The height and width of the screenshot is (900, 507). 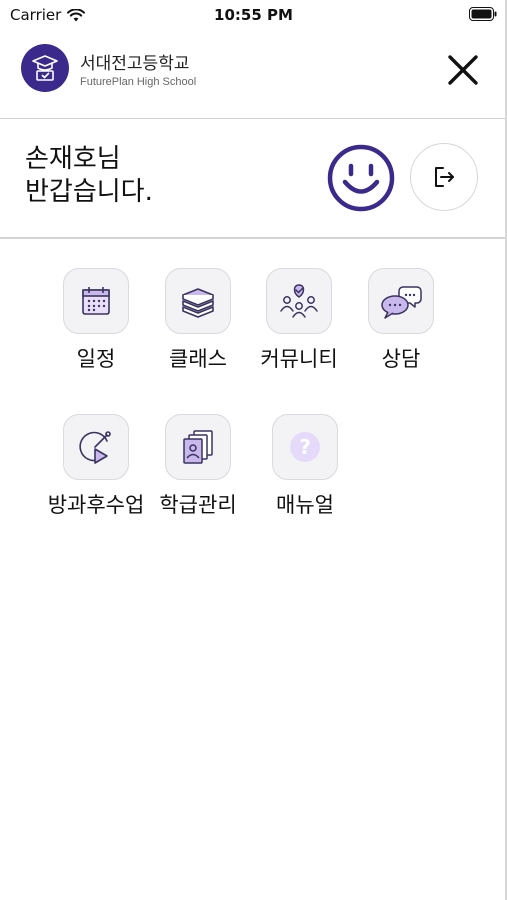 I want to click on menu-item-schedule: 일정, so click(x=96, y=320).